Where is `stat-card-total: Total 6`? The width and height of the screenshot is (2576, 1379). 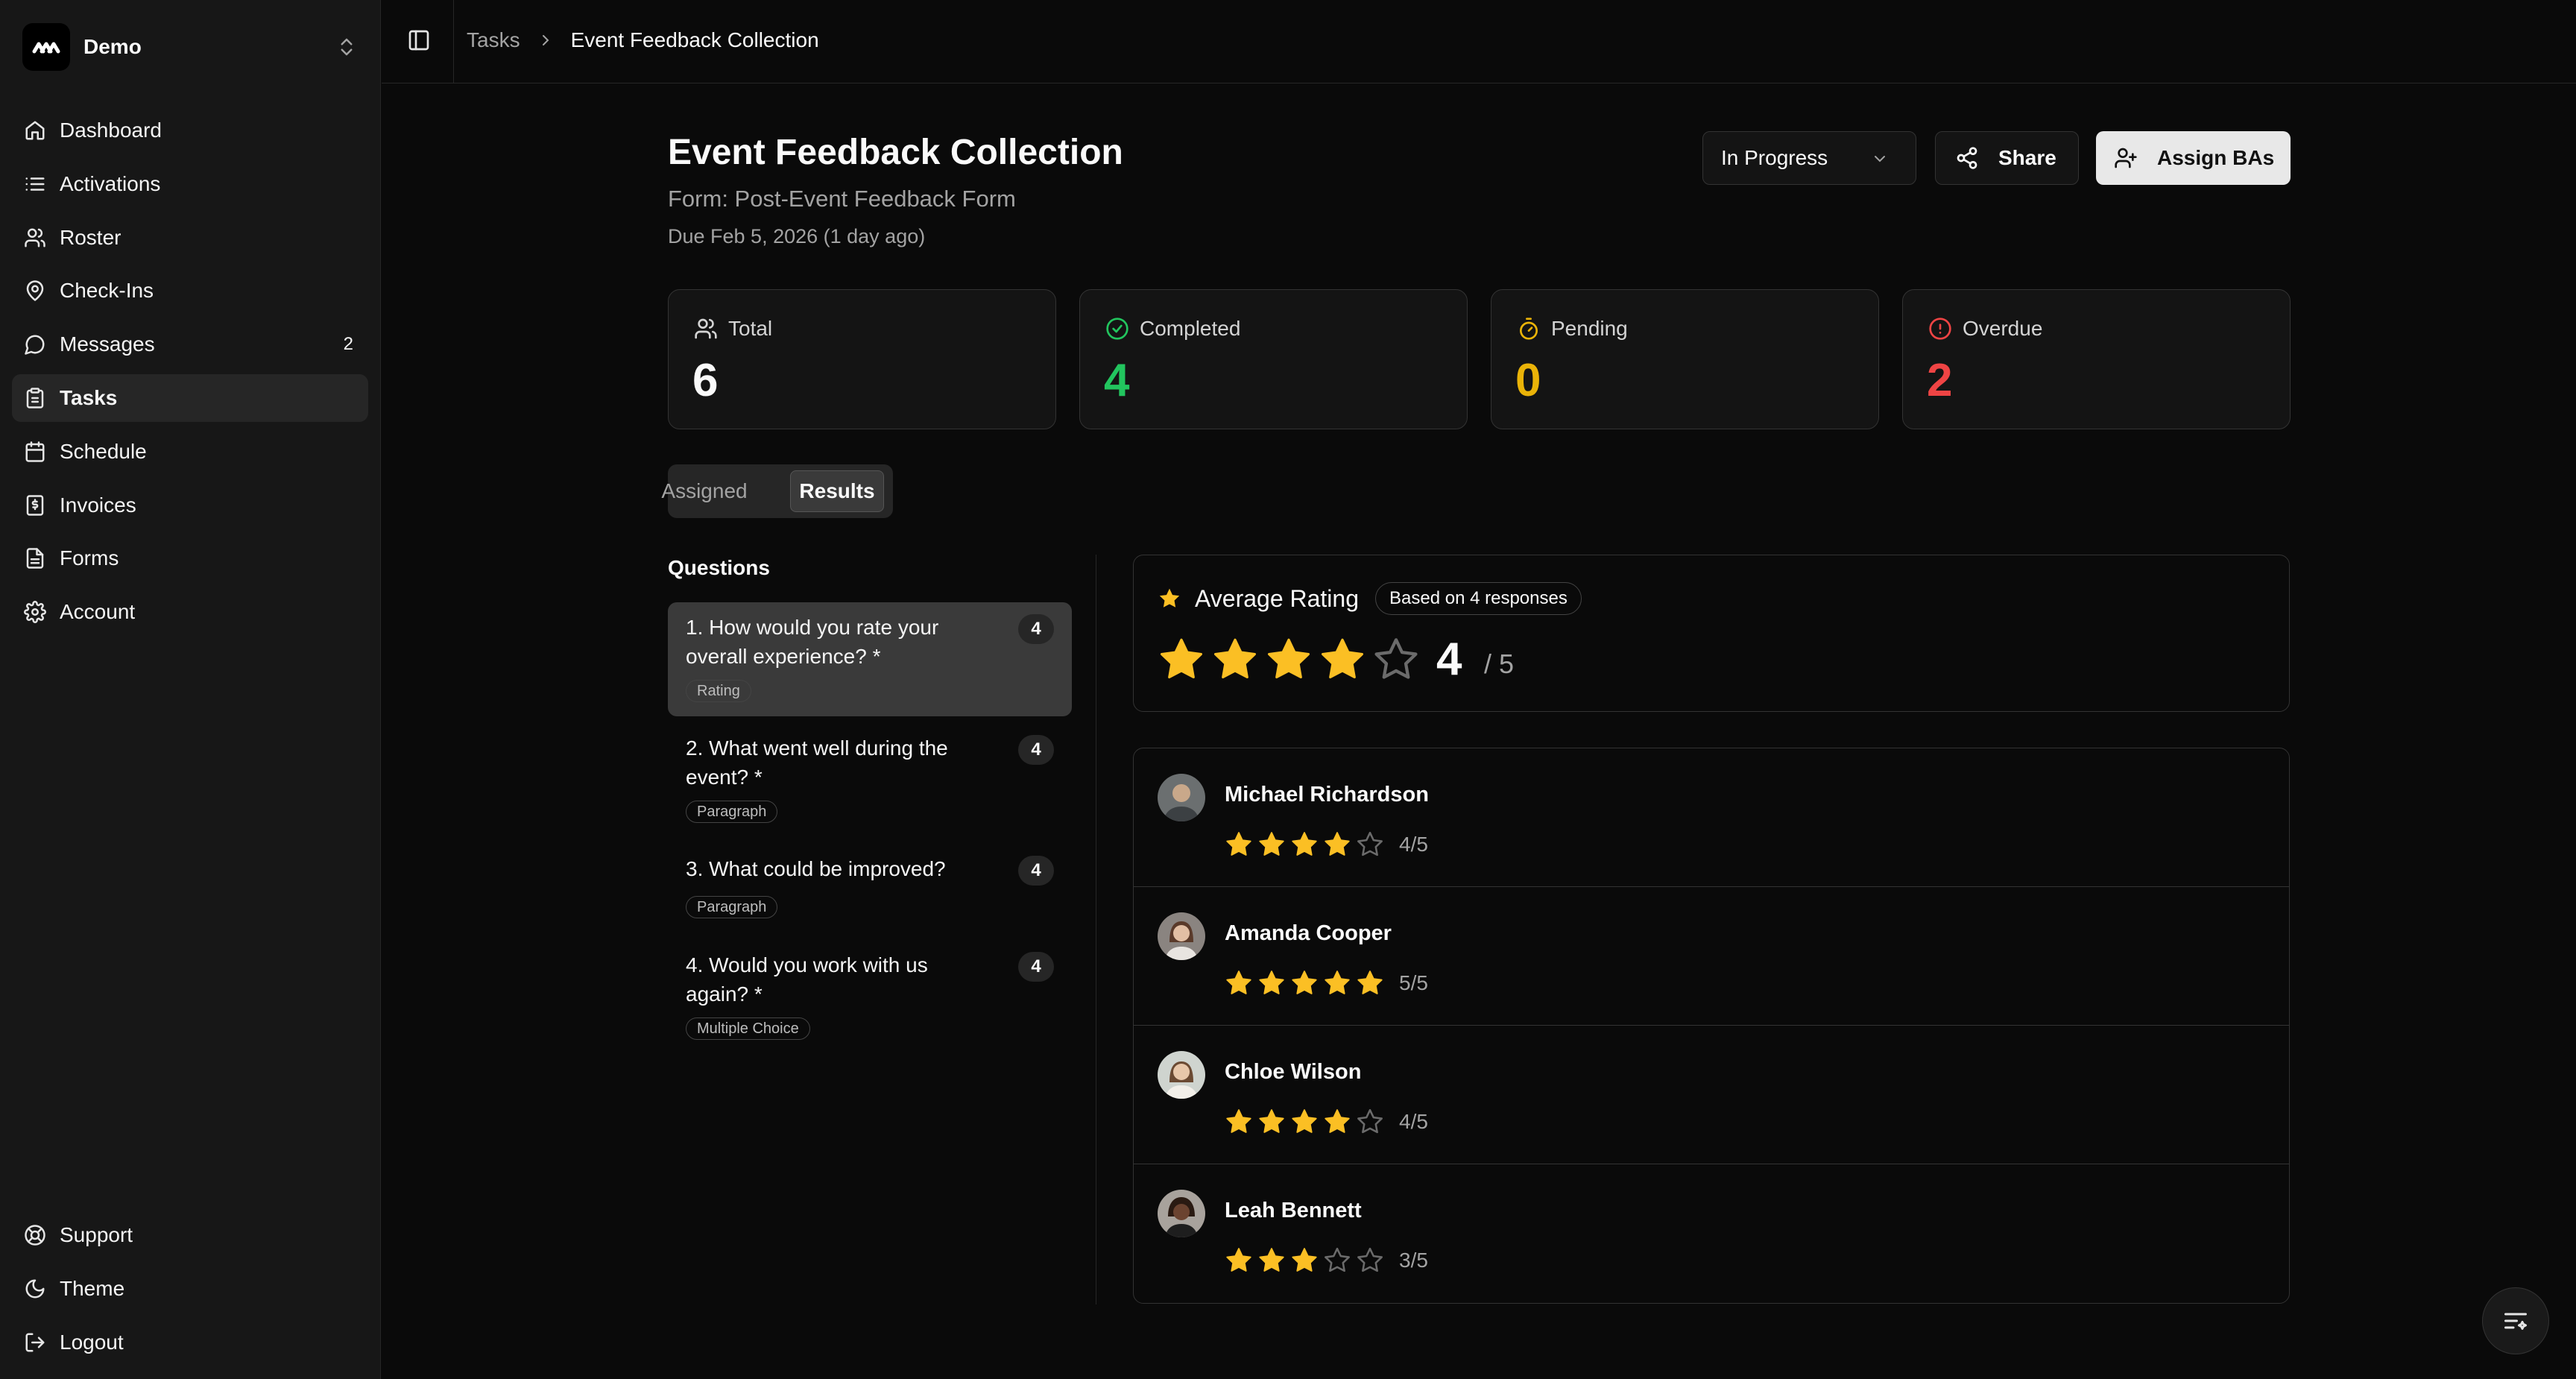
stat-card-total: Total 6 is located at coordinates (862, 359).